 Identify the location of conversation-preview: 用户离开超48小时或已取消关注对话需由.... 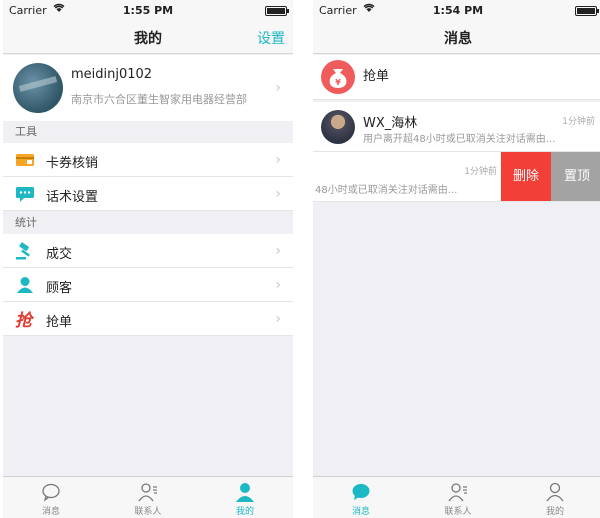
(459, 139).